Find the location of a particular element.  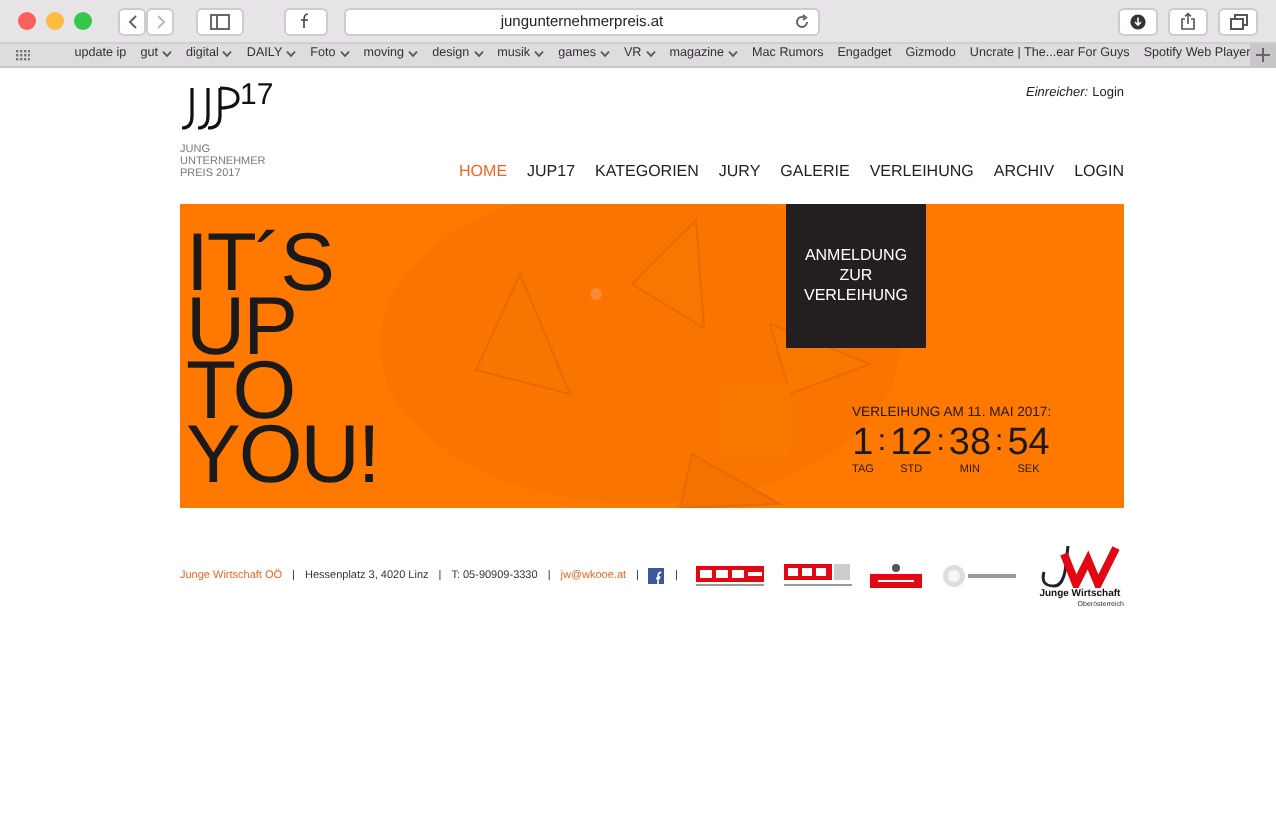

award-logo-icon is located at coordinates (896, 576).